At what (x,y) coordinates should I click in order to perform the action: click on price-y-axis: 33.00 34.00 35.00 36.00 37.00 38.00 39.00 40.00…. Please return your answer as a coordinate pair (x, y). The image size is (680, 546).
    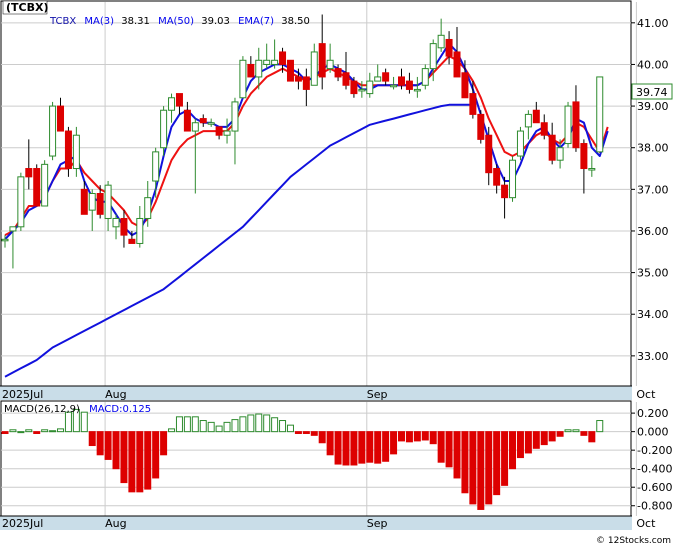
    Looking at the image, I should click on (650, 190).